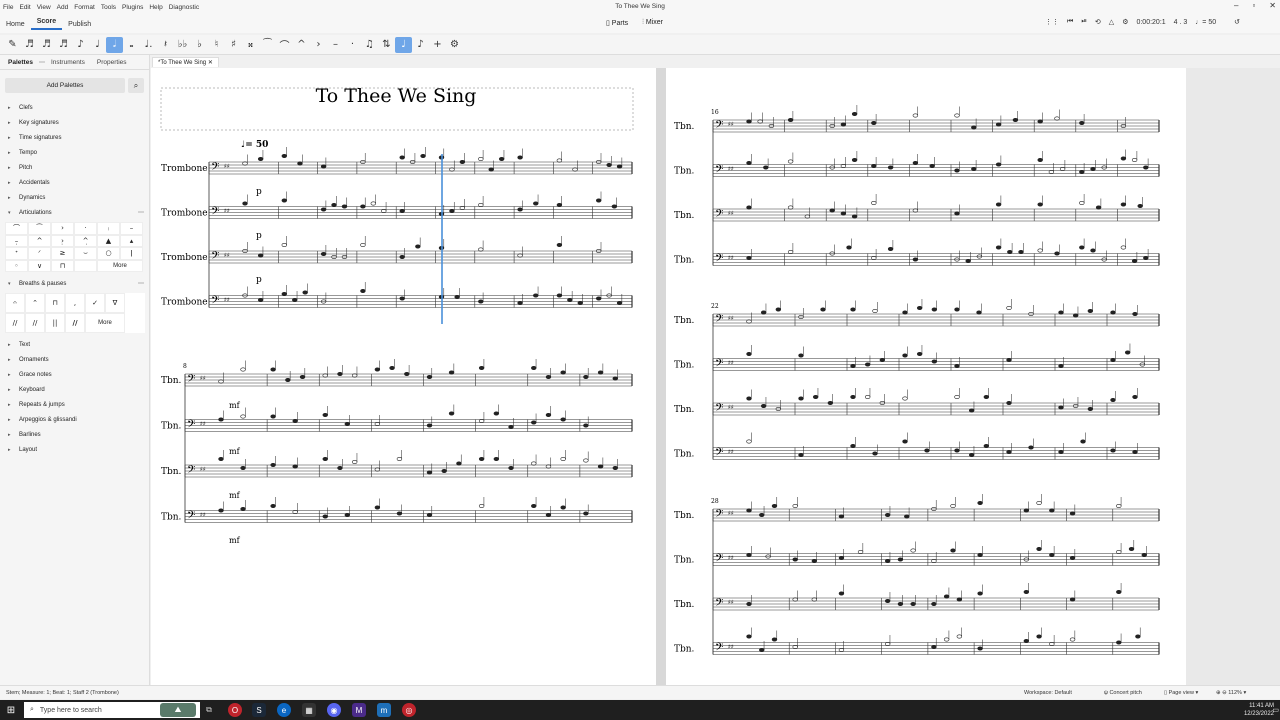 The image size is (1280, 720). Describe the element at coordinates (97, 45) in the screenshot. I see `duration-quarter-icon: ♩` at that location.